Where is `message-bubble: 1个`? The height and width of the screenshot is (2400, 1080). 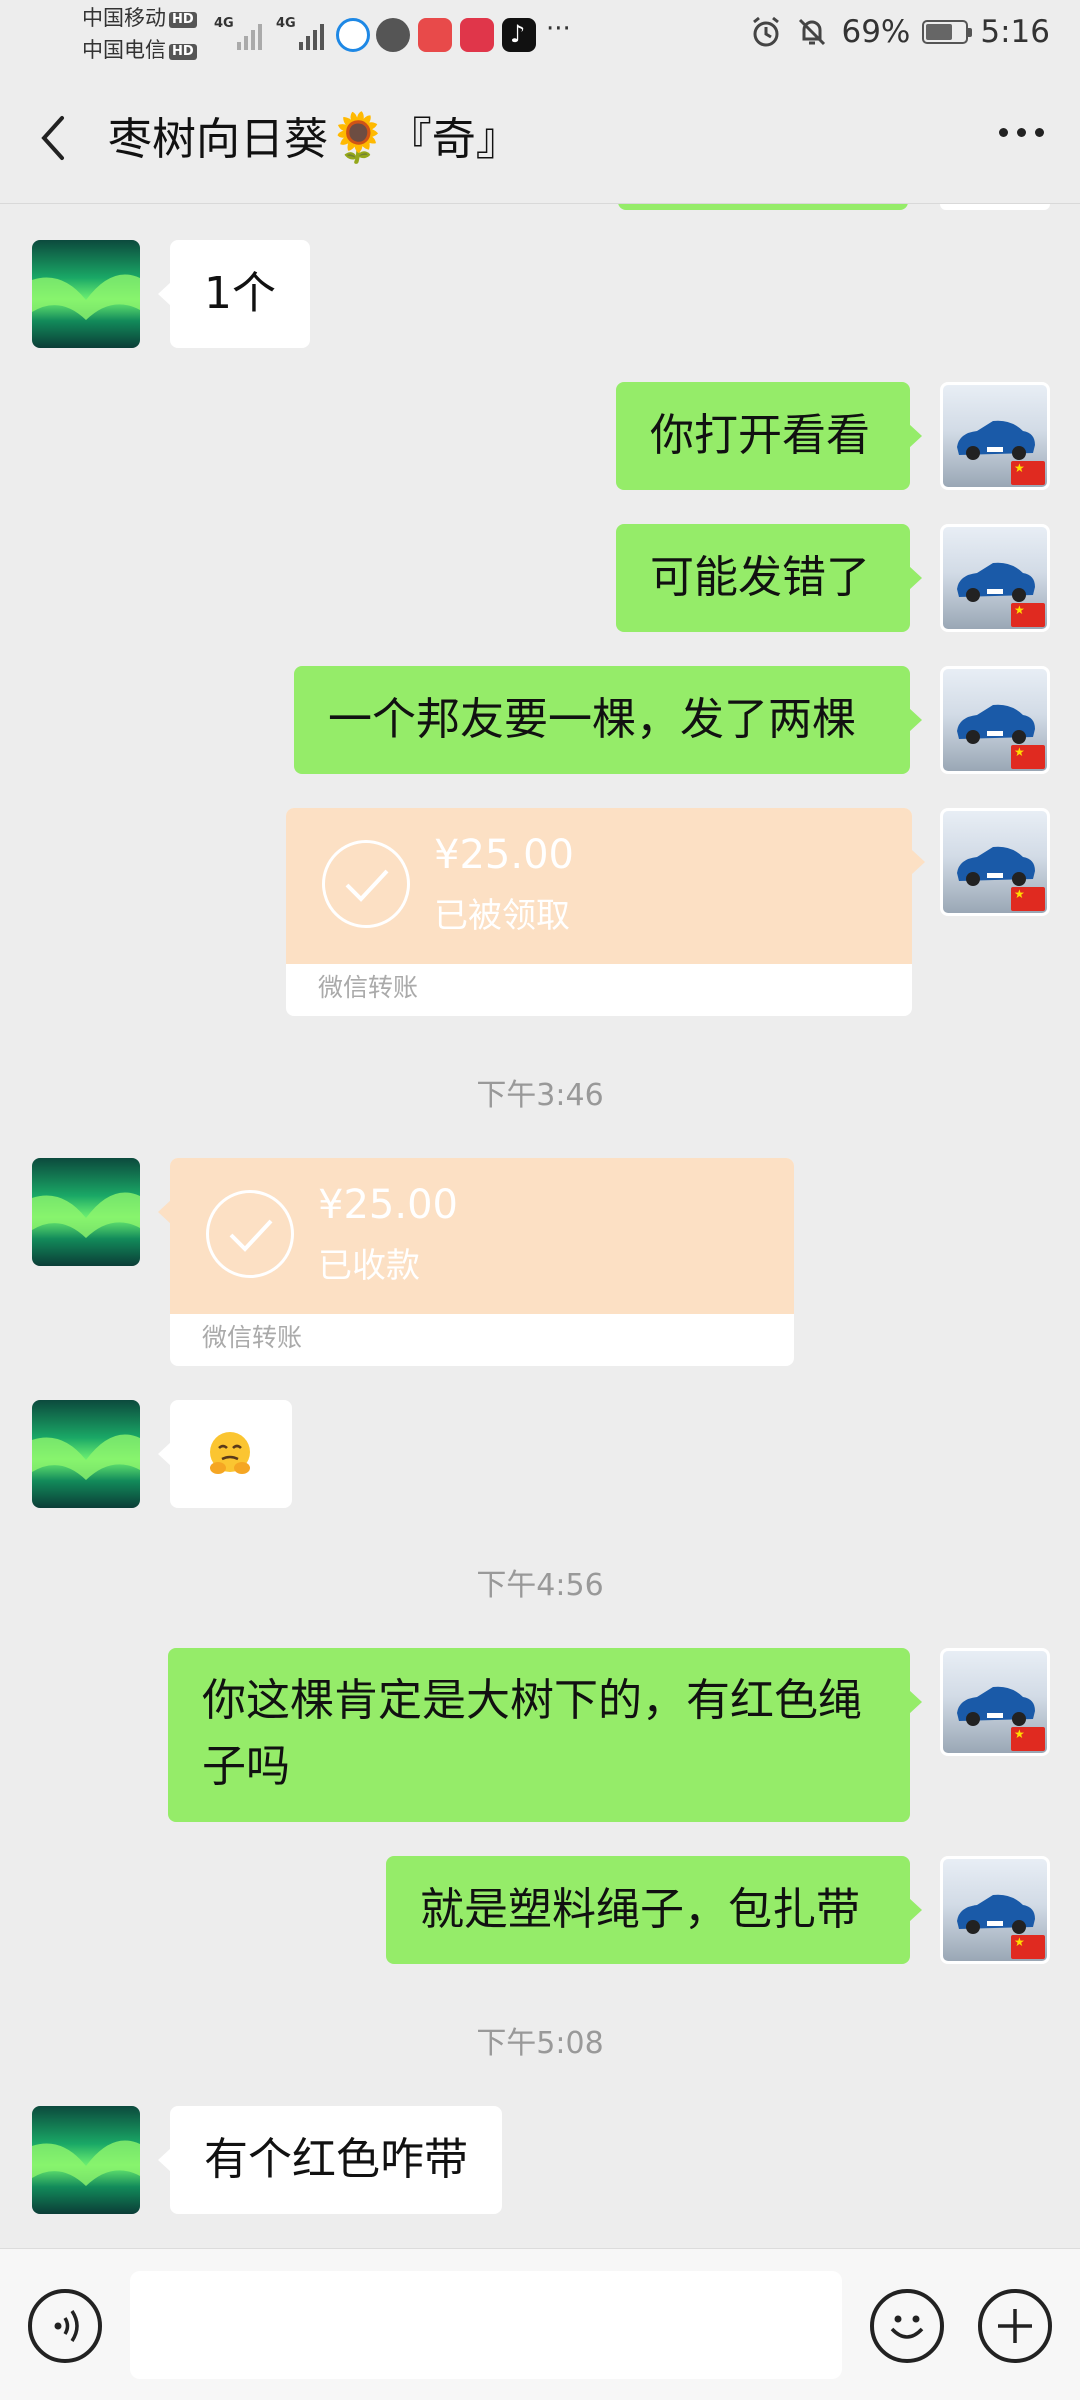
message-bubble: 1个 is located at coordinates (234, 294).